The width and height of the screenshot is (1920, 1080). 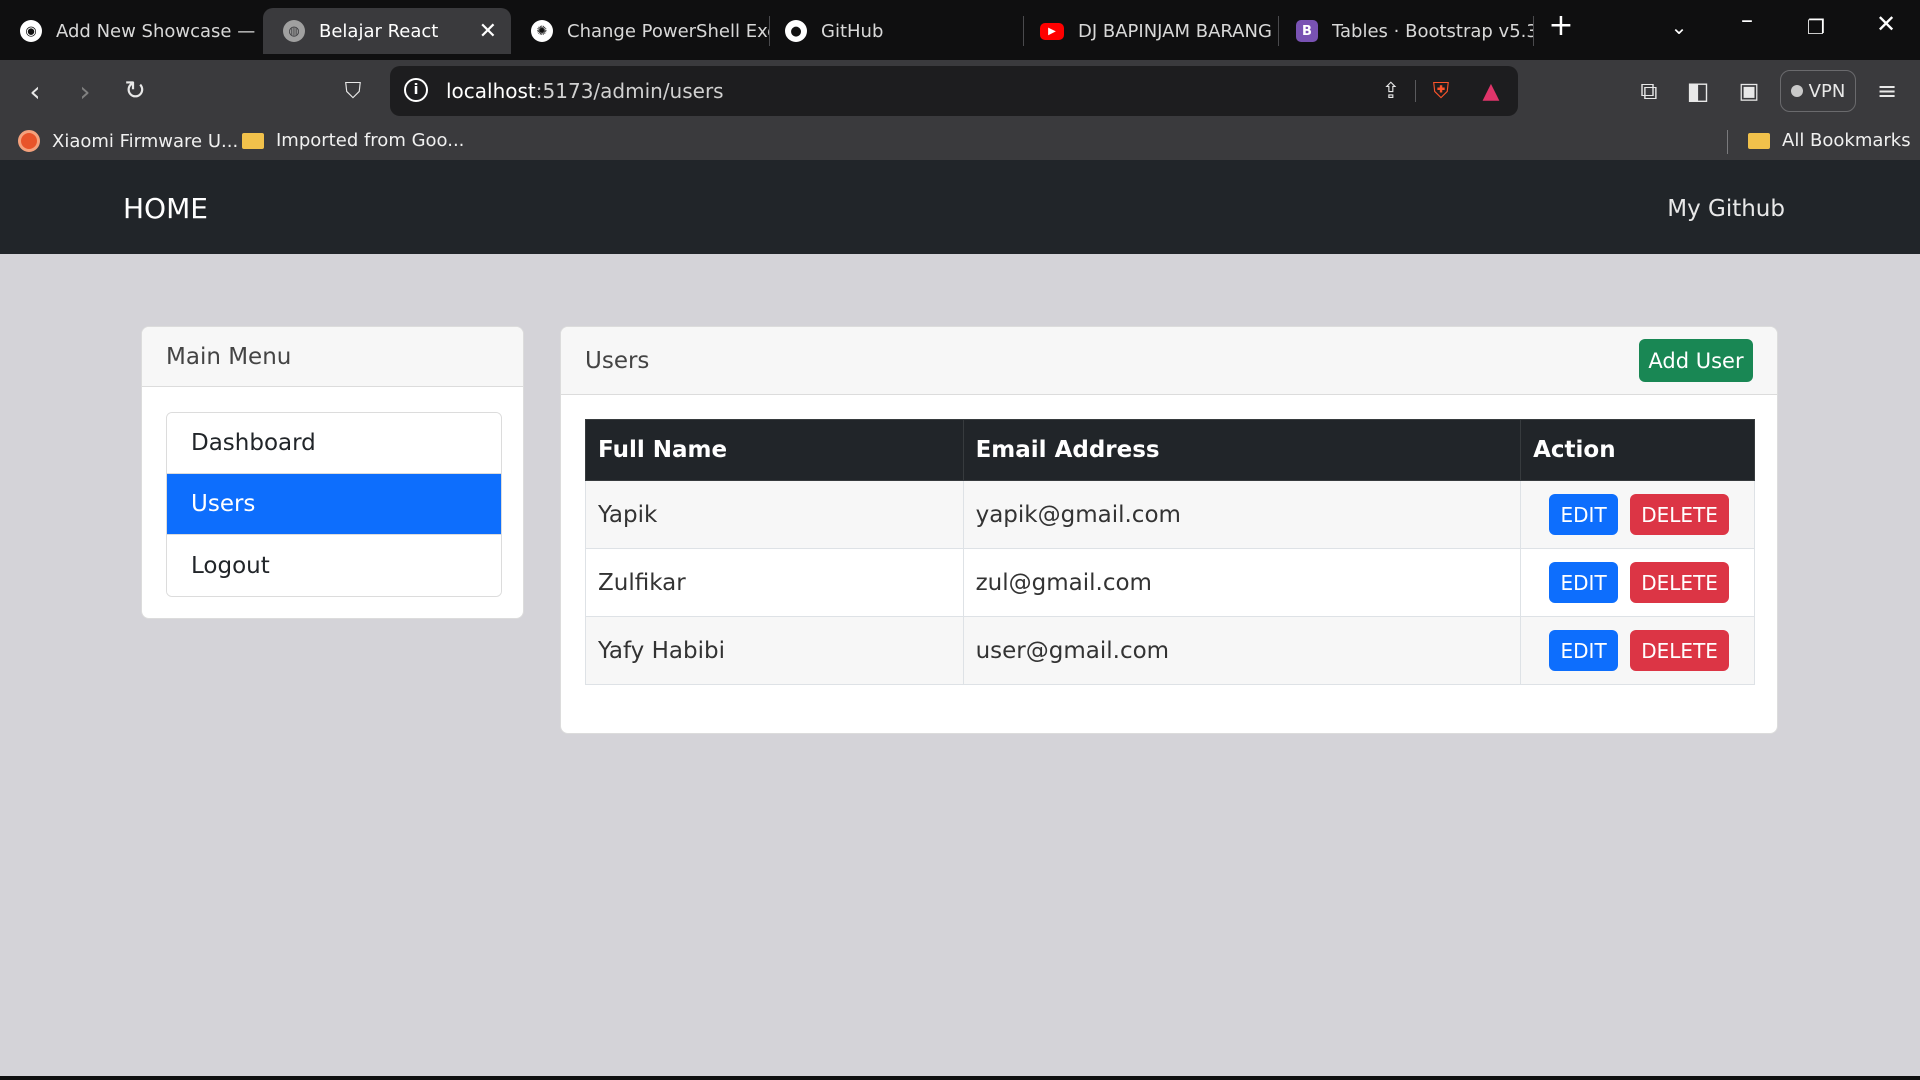 I want to click on users-title: Users, so click(x=617, y=360).